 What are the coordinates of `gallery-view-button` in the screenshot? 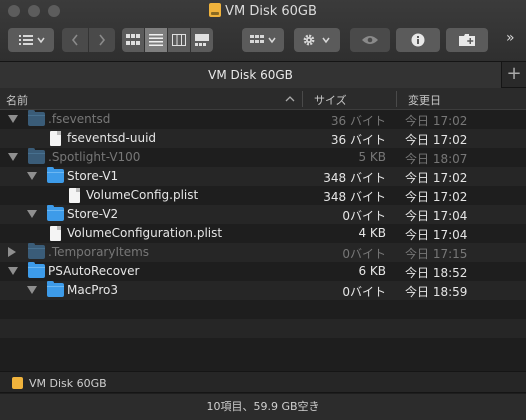 It's located at (202, 40).